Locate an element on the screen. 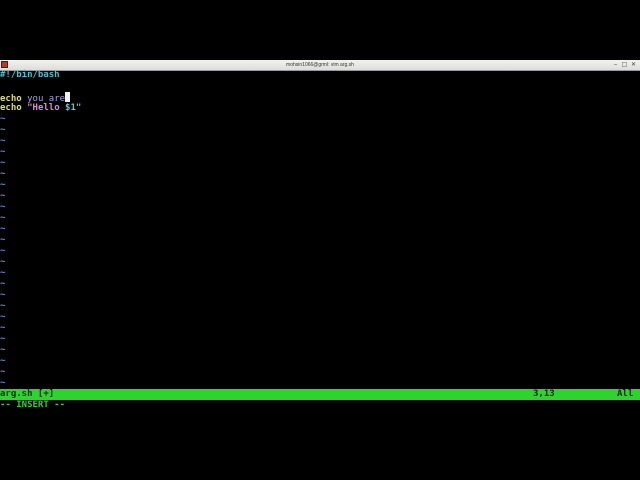  close-button: ✕ is located at coordinates (633, 64).